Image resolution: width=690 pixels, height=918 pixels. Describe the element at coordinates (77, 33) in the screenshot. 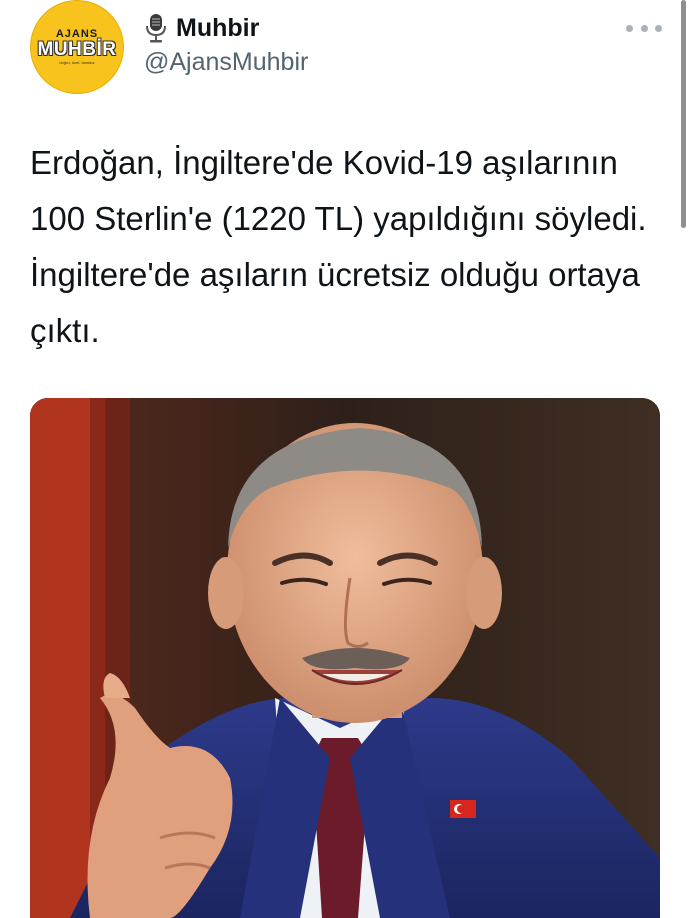

I see `avatar-logo-line1: AJANS` at that location.